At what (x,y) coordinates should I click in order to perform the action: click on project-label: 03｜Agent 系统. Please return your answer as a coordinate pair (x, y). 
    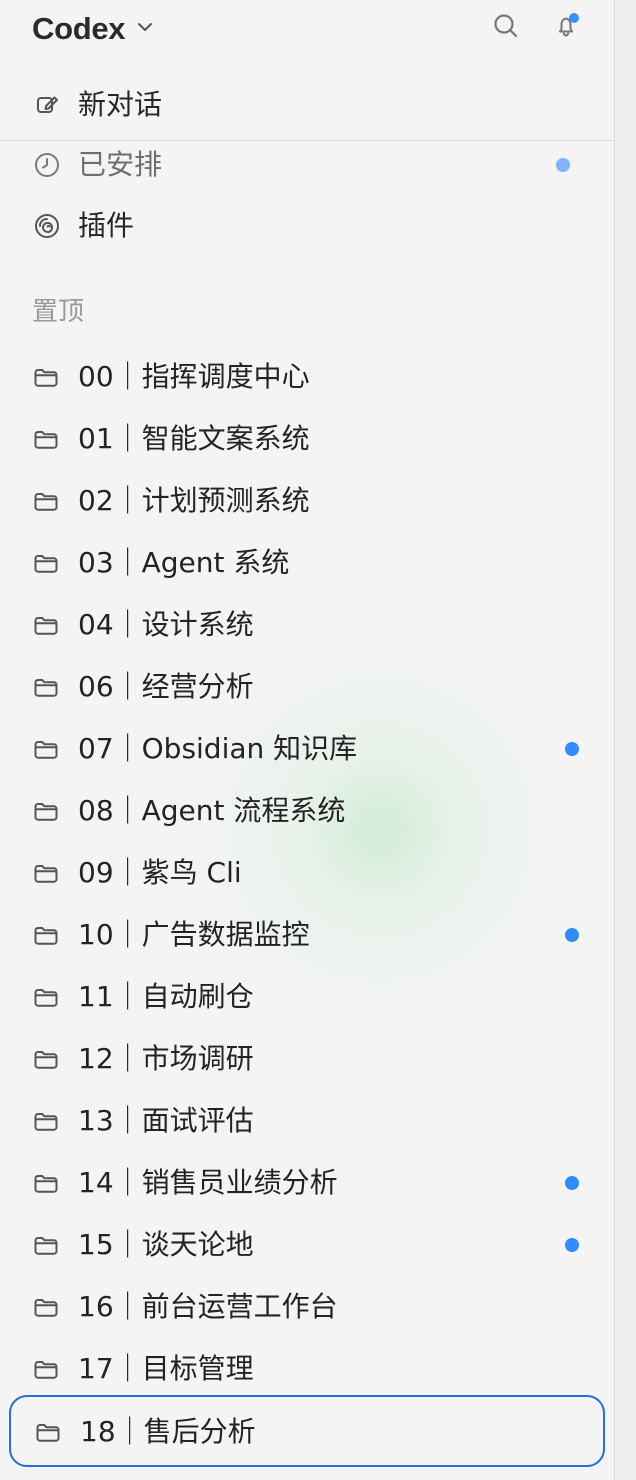
    Looking at the image, I should click on (184, 562).